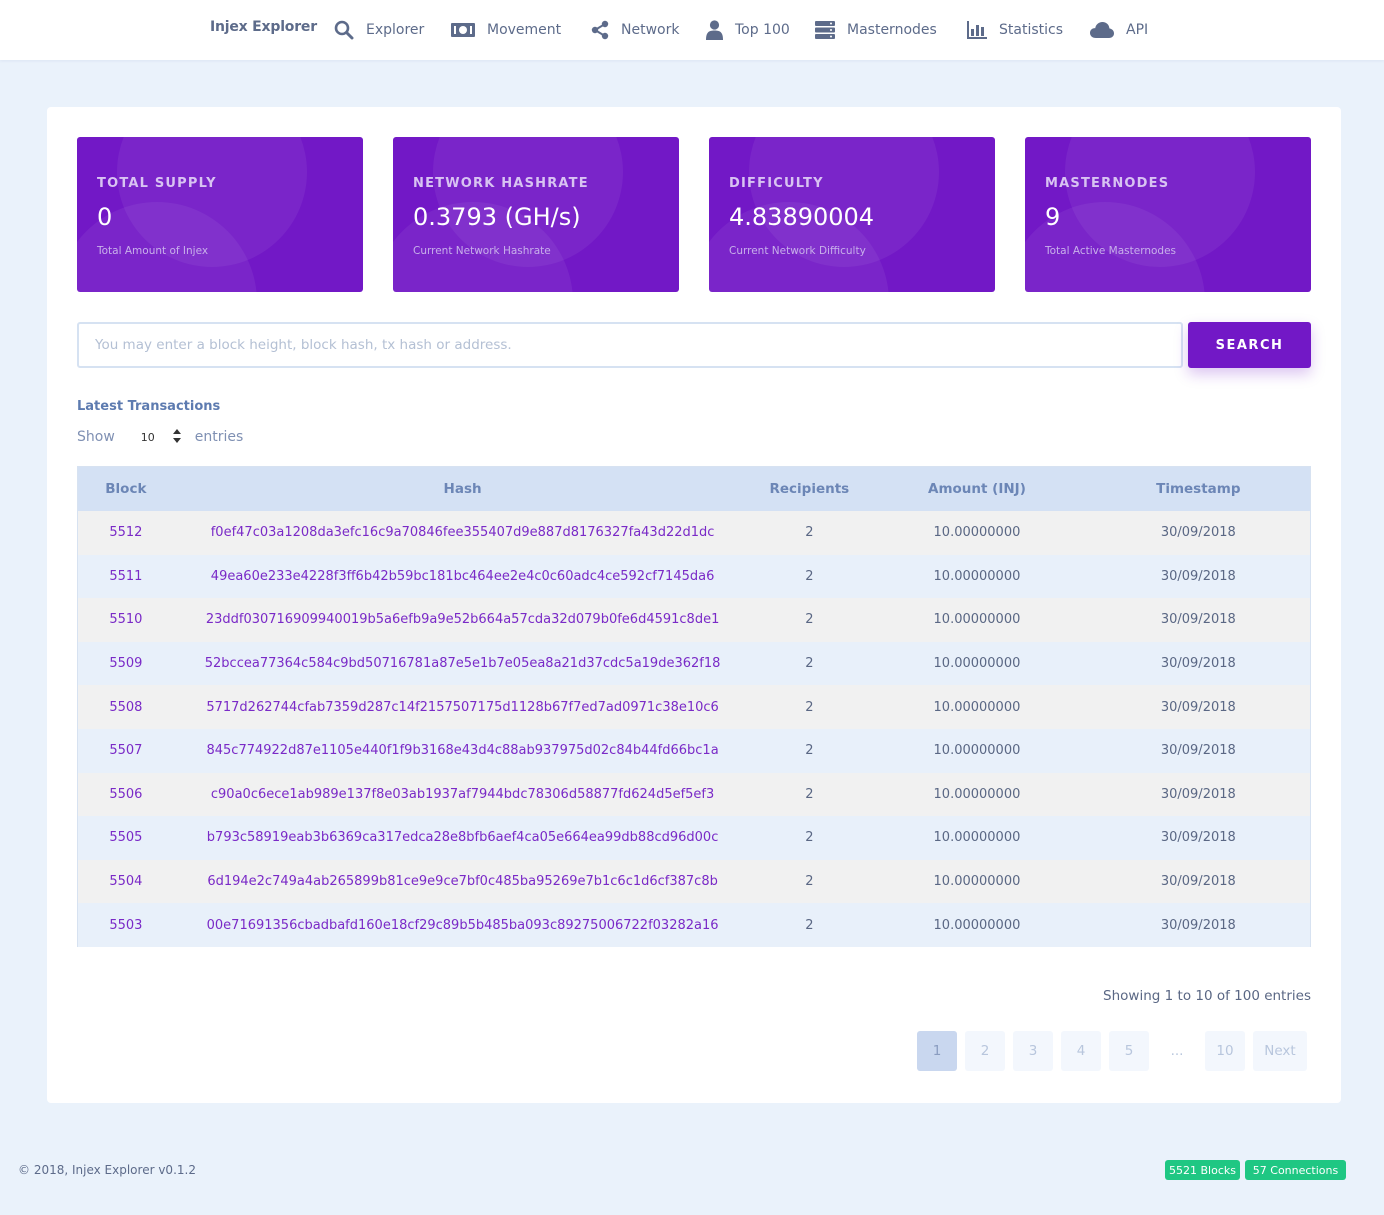  Describe the element at coordinates (126, 533) in the screenshot. I see `block-link: 5512` at that location.